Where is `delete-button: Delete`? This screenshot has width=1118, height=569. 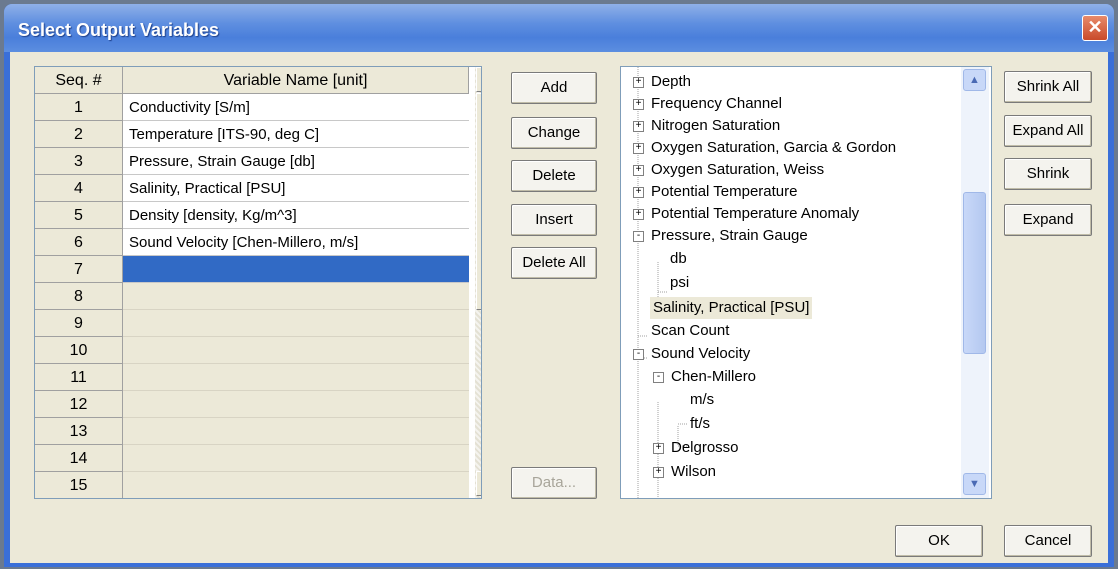 delete-button: Delete is located at coordinates (554, 176).